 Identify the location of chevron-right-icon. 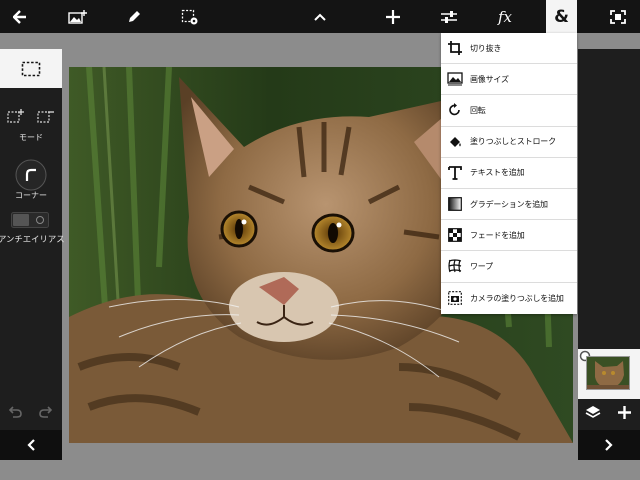
(609, 445).